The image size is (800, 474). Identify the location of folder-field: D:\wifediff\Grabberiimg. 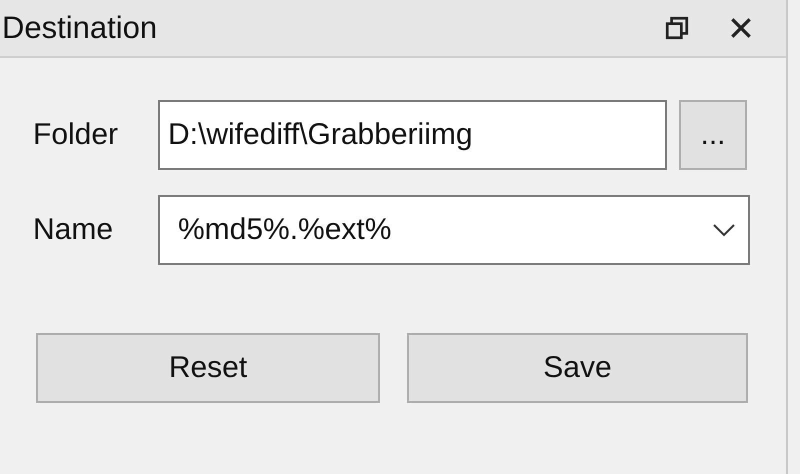
(412, 135).